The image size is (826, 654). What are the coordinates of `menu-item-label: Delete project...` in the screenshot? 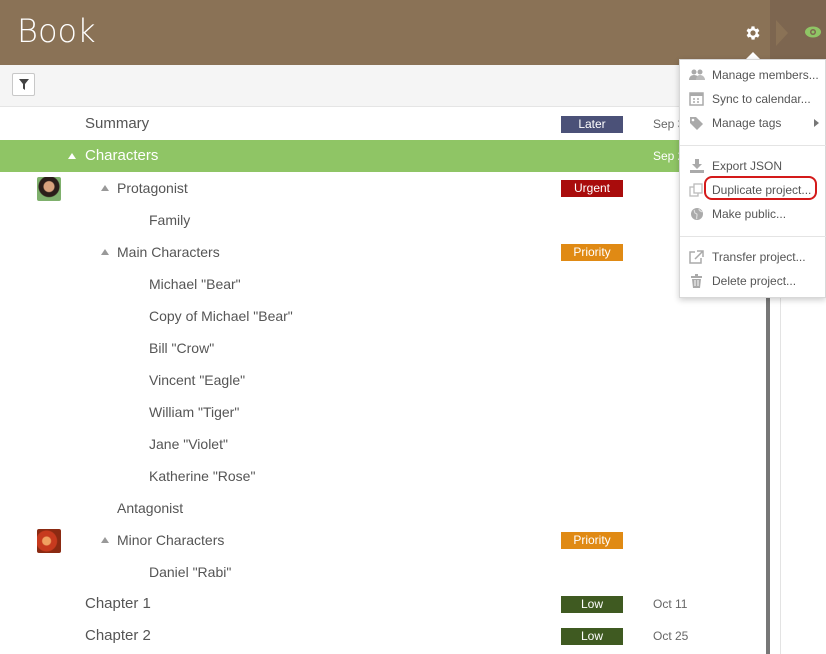 It's located at (754, 281).